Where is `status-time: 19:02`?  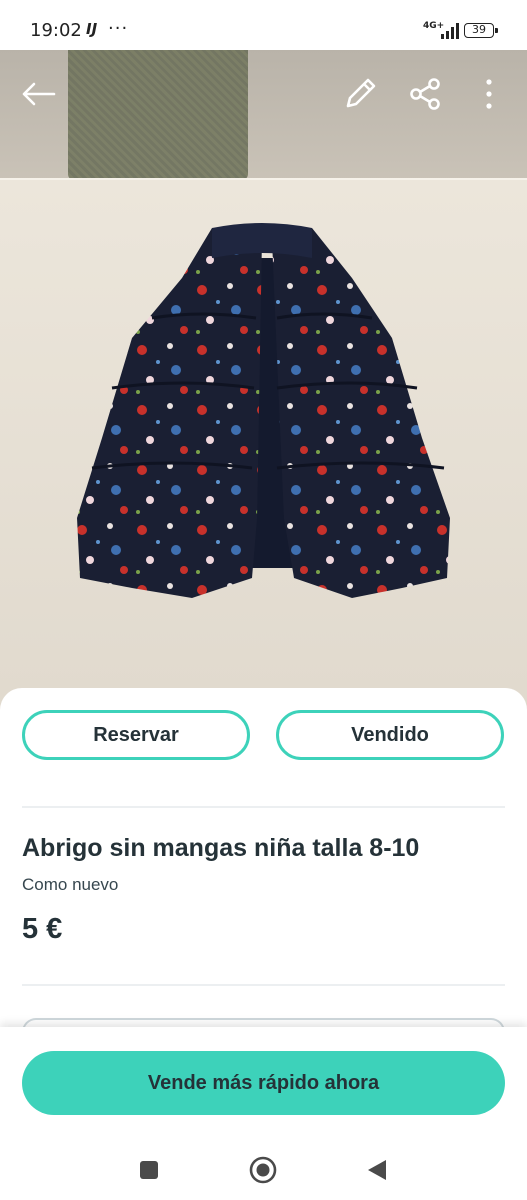
status-time: 19:02 is located at coordinates (56, 30).